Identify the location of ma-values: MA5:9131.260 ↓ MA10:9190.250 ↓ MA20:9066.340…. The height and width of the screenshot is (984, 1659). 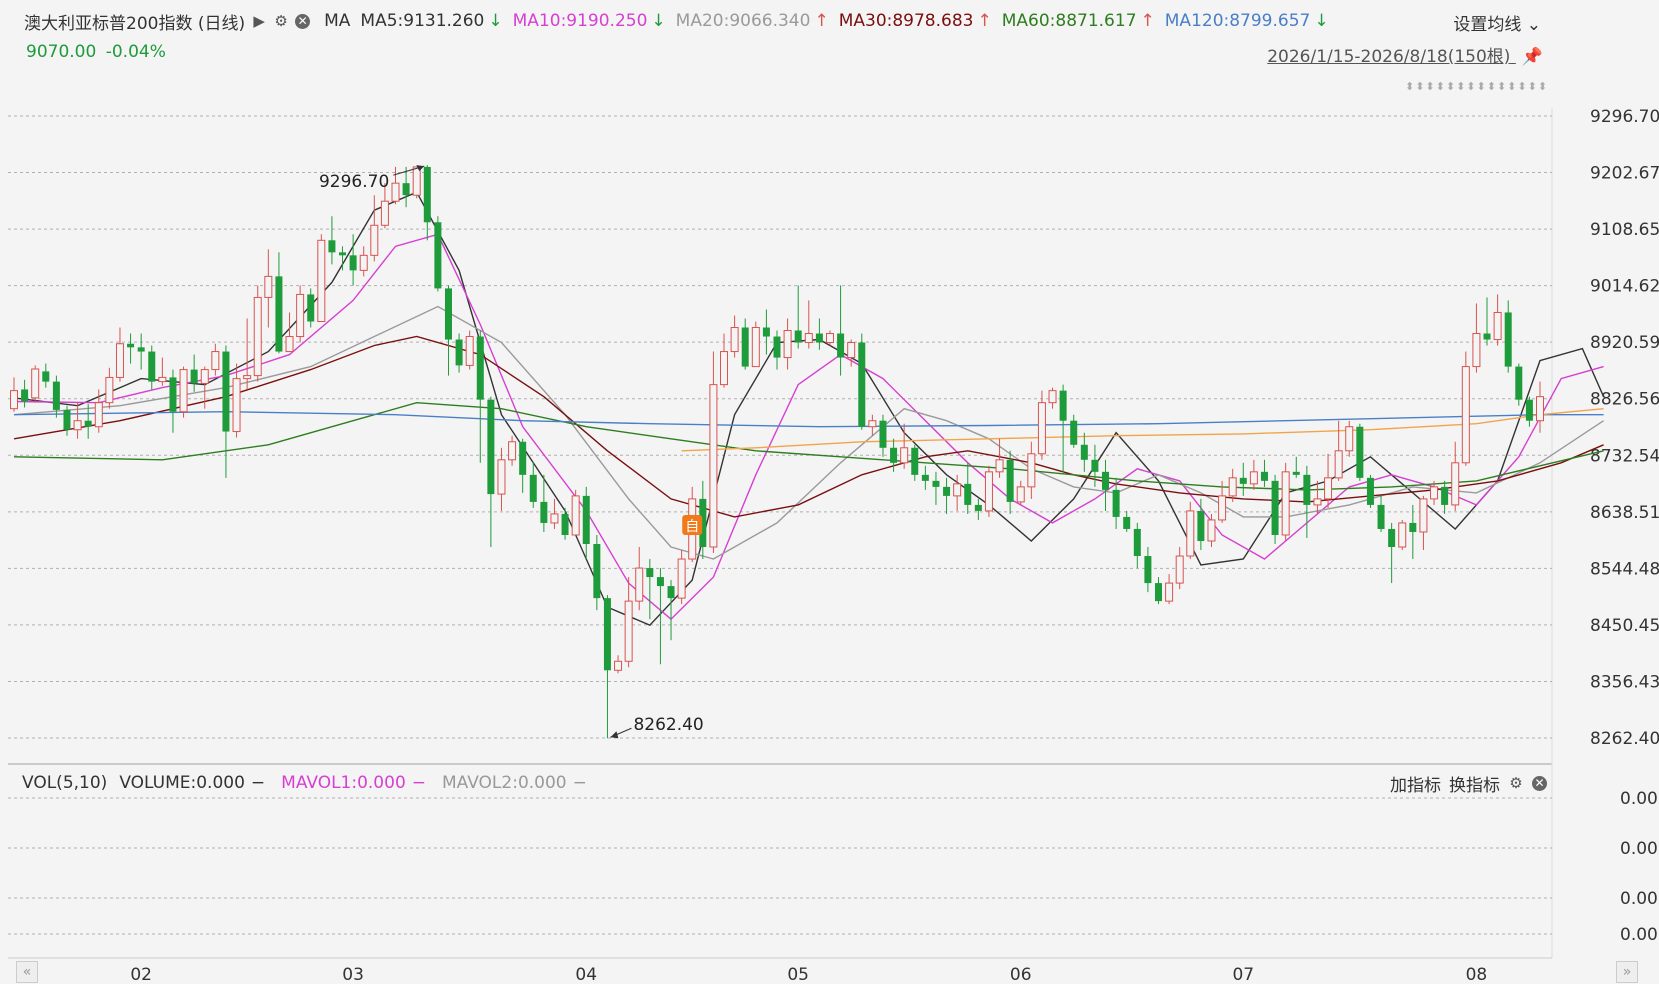
(849, 21).